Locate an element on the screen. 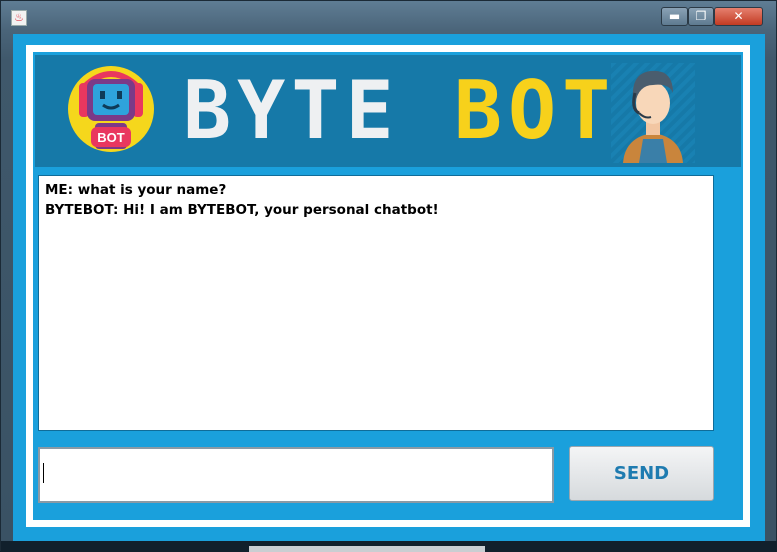  send-button: SEND is located at coordinates (641, 473).